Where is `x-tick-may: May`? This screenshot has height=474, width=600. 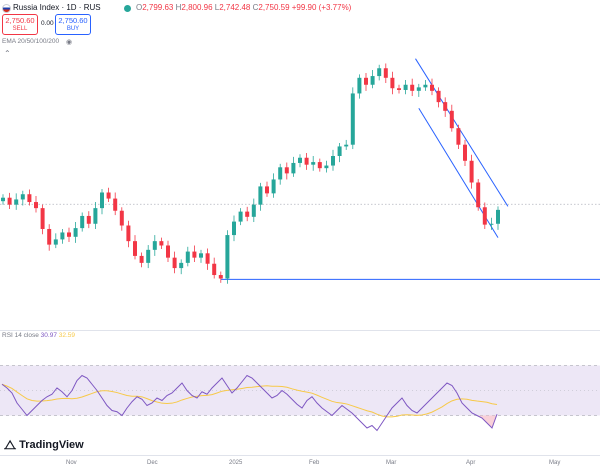
x-tick-may: May is located at coordinates (555, 463).